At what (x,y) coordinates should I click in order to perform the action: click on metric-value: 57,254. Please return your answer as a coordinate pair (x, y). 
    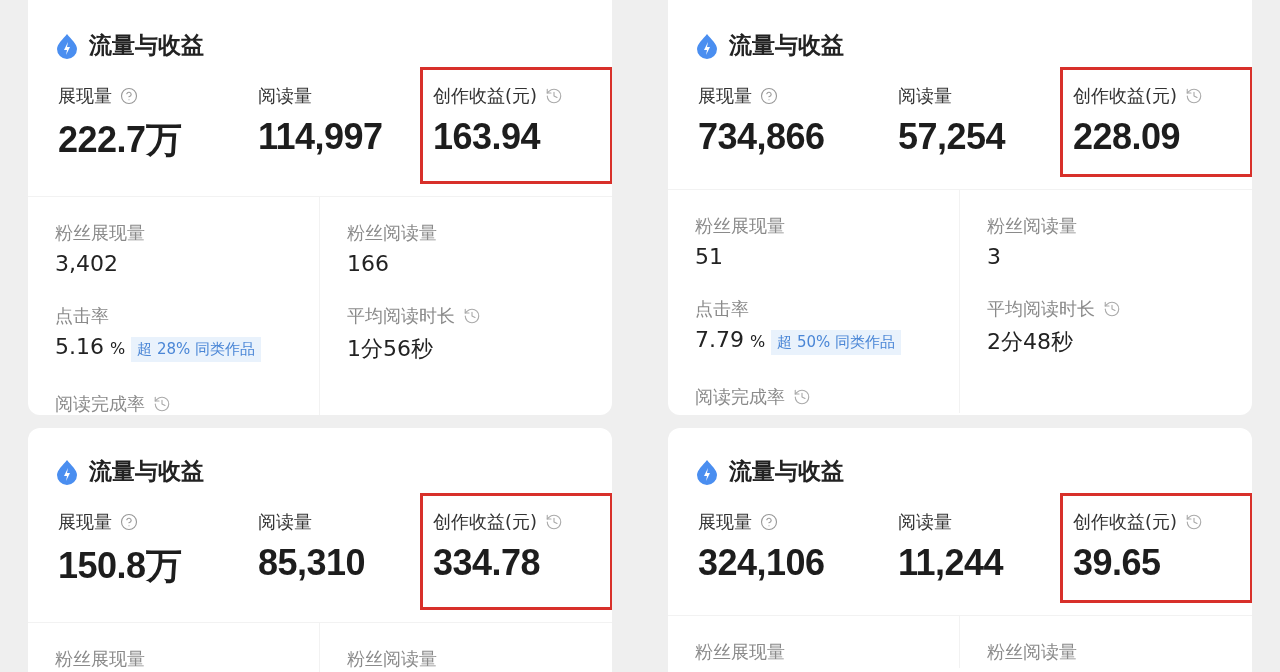
    Looking at the image, I should click on (952, 137).